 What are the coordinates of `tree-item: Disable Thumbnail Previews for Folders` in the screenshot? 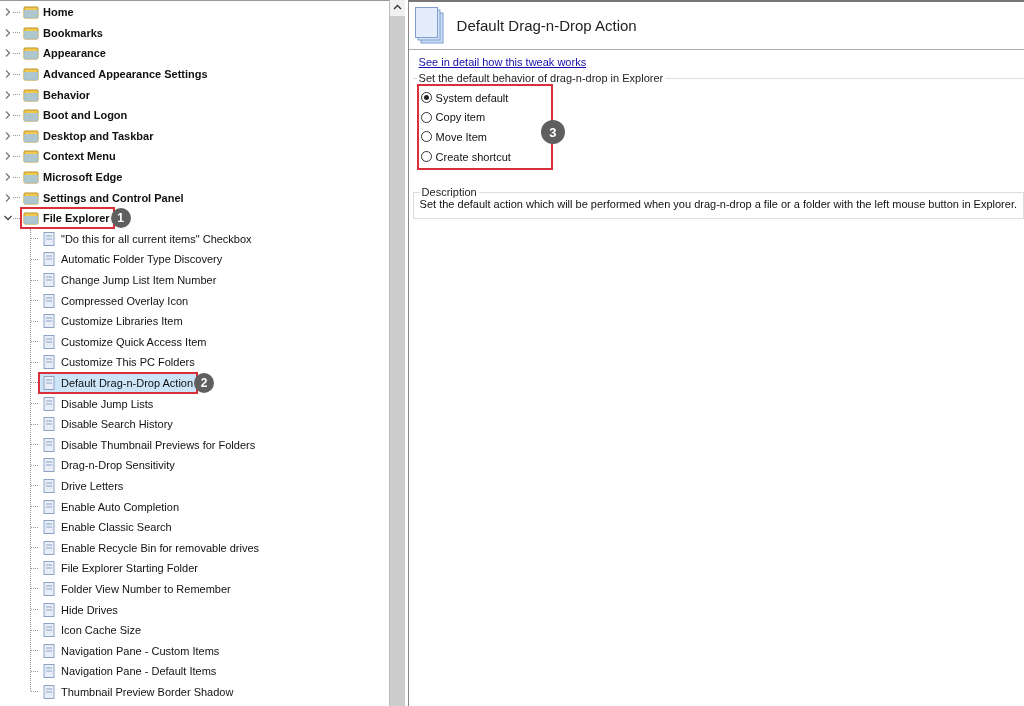 It's located at (149, 444).